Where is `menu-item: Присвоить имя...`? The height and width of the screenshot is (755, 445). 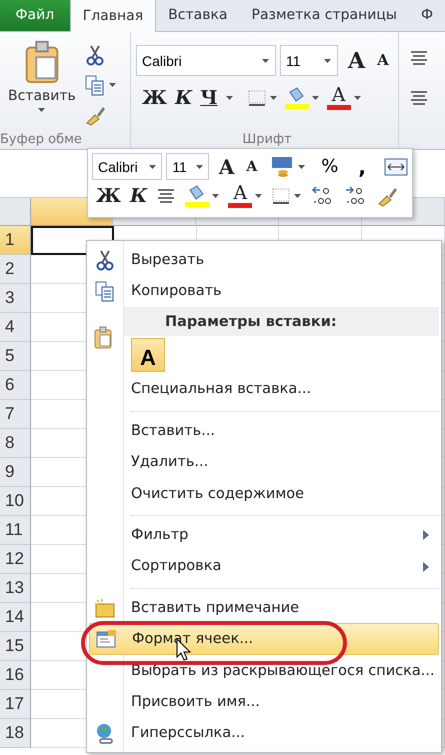
menu-item: Присвоить имя... is located at coordinates (264, 702).